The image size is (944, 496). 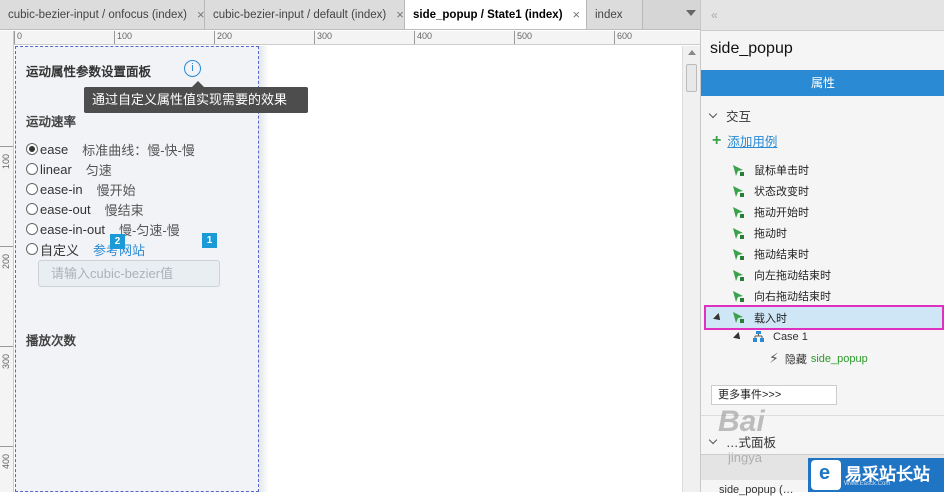 What do you see at coordinates (623, 37) in the screenshot?
I see `ruler-tick: 600` at bounding box center [623, 37].